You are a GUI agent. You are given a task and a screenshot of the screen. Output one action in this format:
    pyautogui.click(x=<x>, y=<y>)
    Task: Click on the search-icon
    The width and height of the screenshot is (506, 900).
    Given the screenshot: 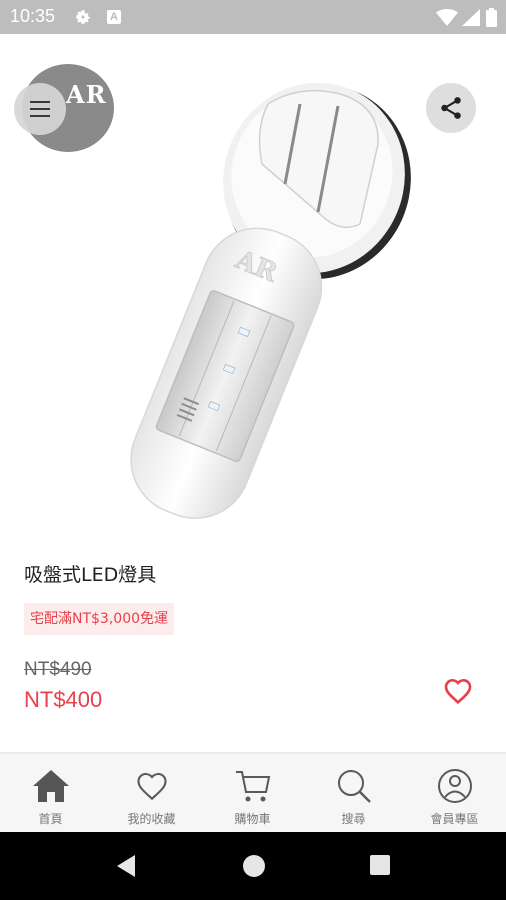 What is the action you would take?
    pyautogui.click(x=354, y=786)
    